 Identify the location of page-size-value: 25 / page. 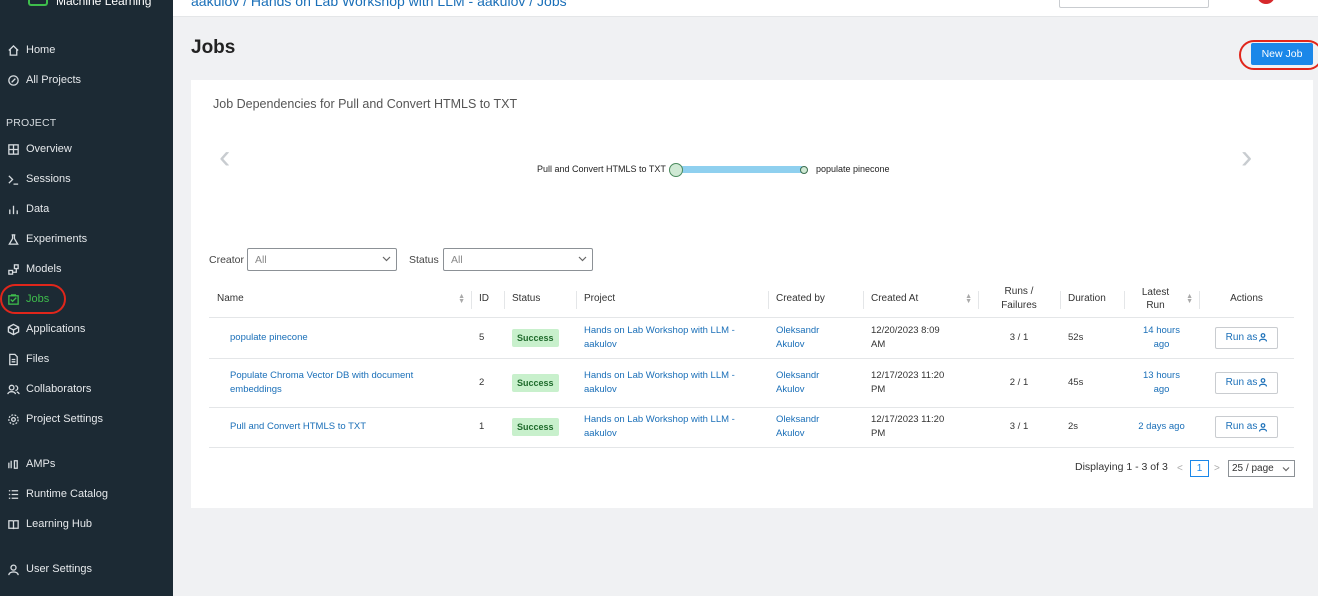
(1253, 468).